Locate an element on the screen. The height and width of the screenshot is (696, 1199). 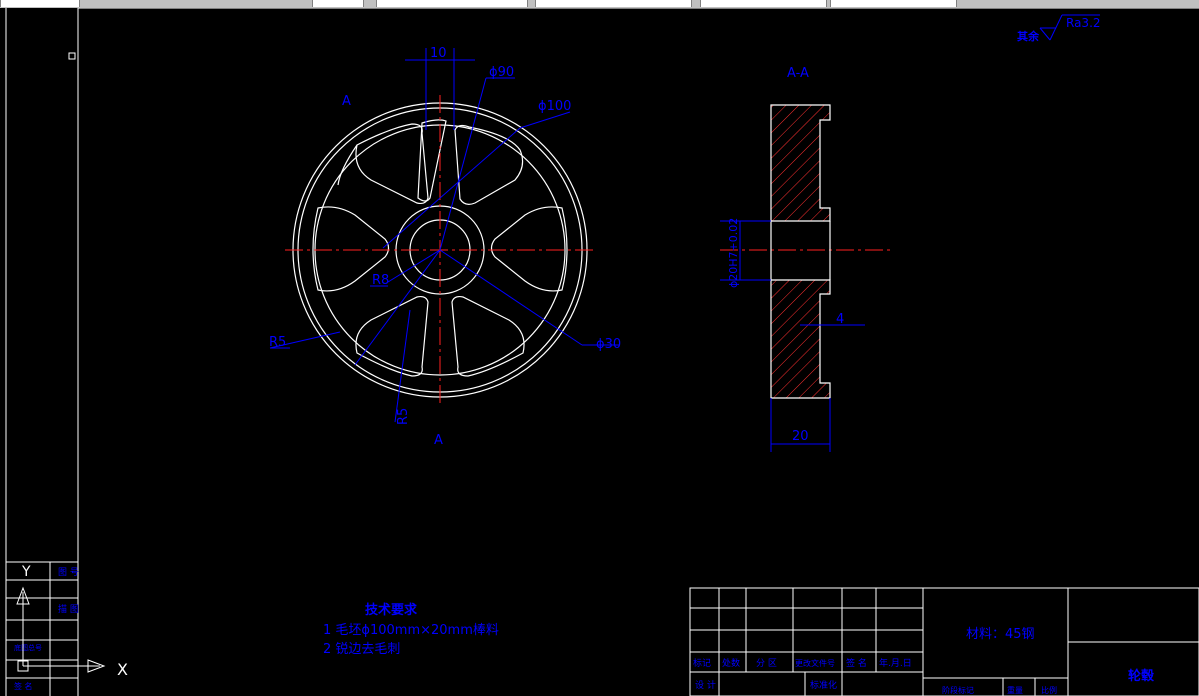
dim-4: 4 is located at coordinates (840, 319).